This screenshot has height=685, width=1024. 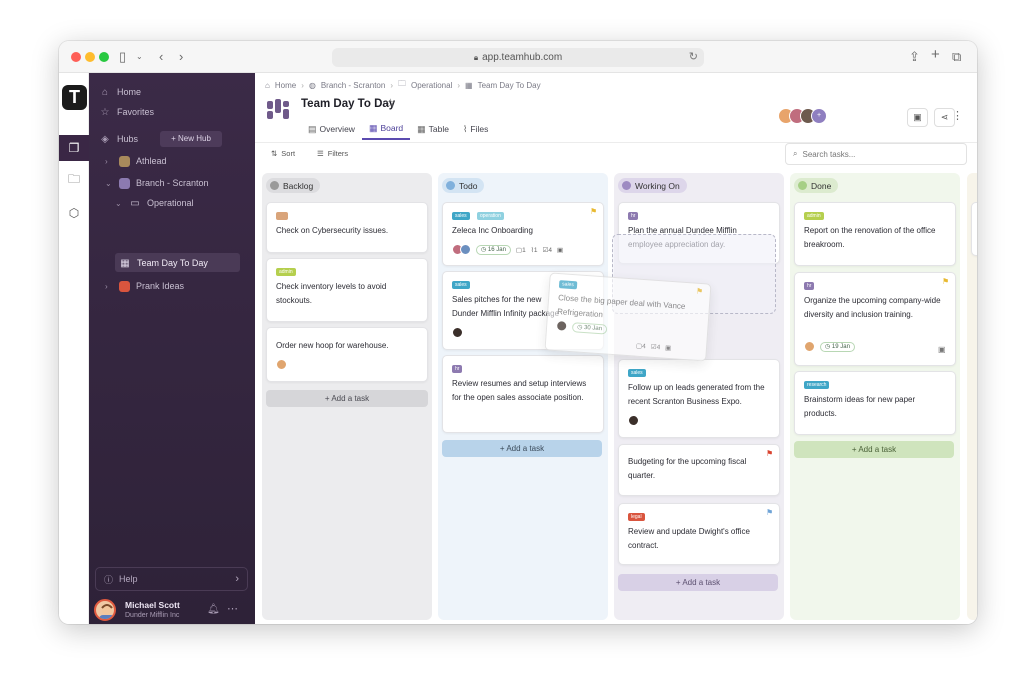 What do you see at coordinates (90, 57) in the screenshot?
I see `minimize-window-button` at bounding box center [90, 57].